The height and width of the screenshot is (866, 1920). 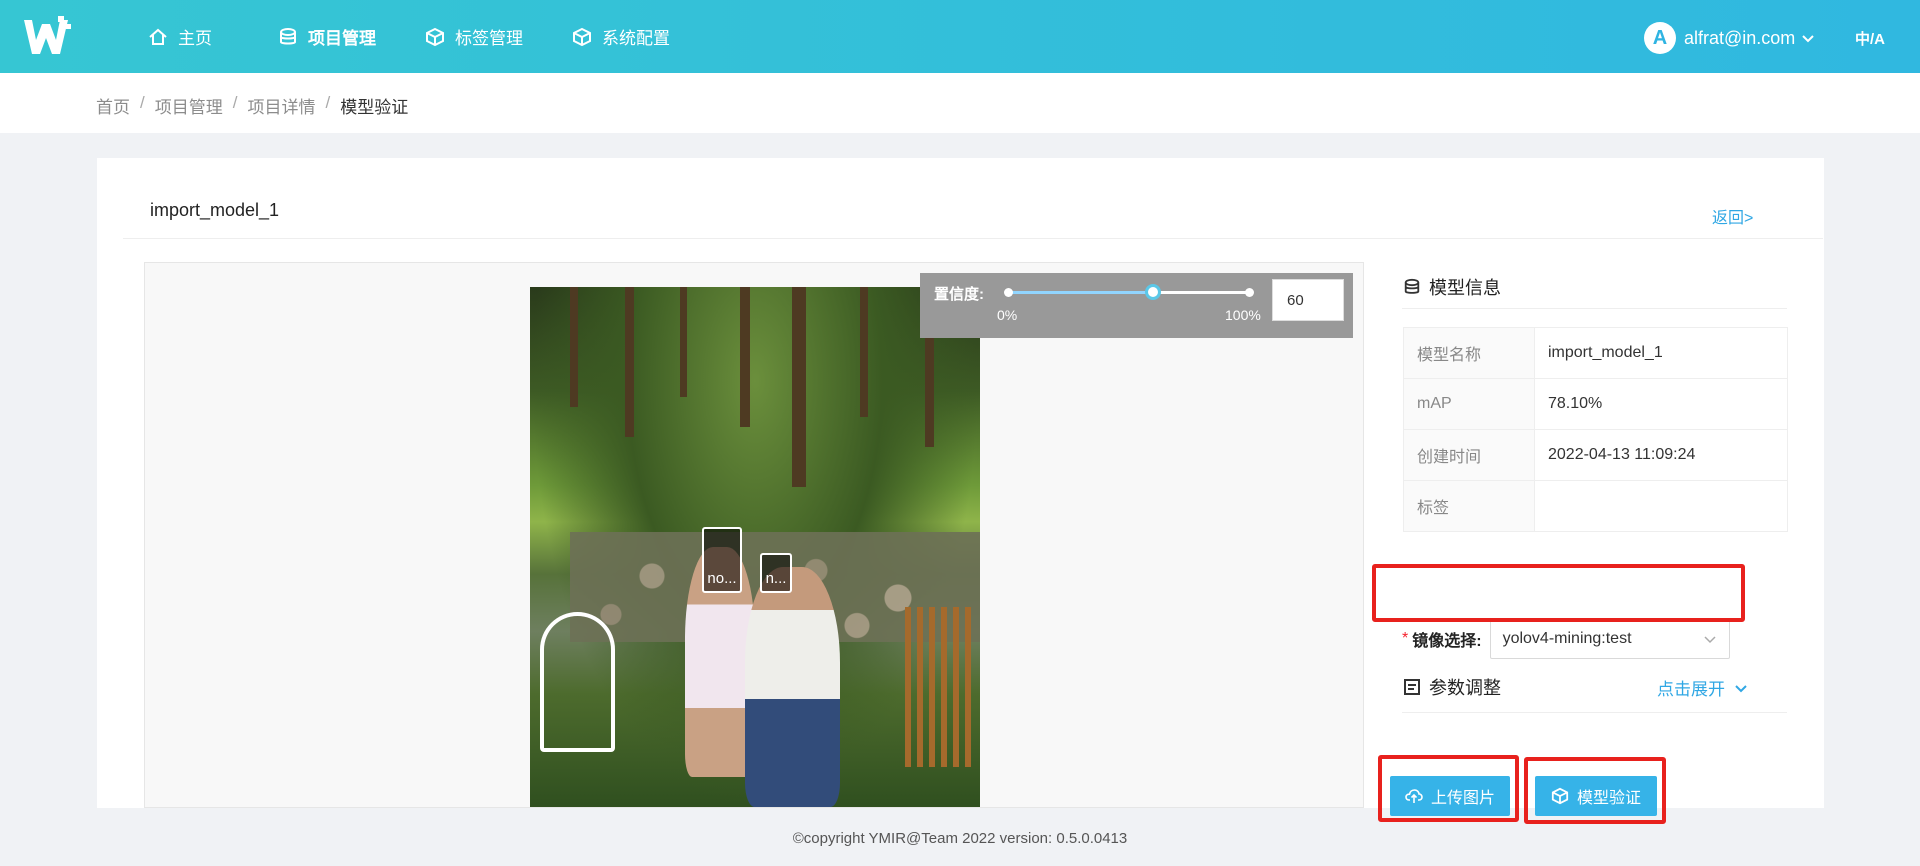 I want to click on table-row: 标签, so click(x=1595, y=506).